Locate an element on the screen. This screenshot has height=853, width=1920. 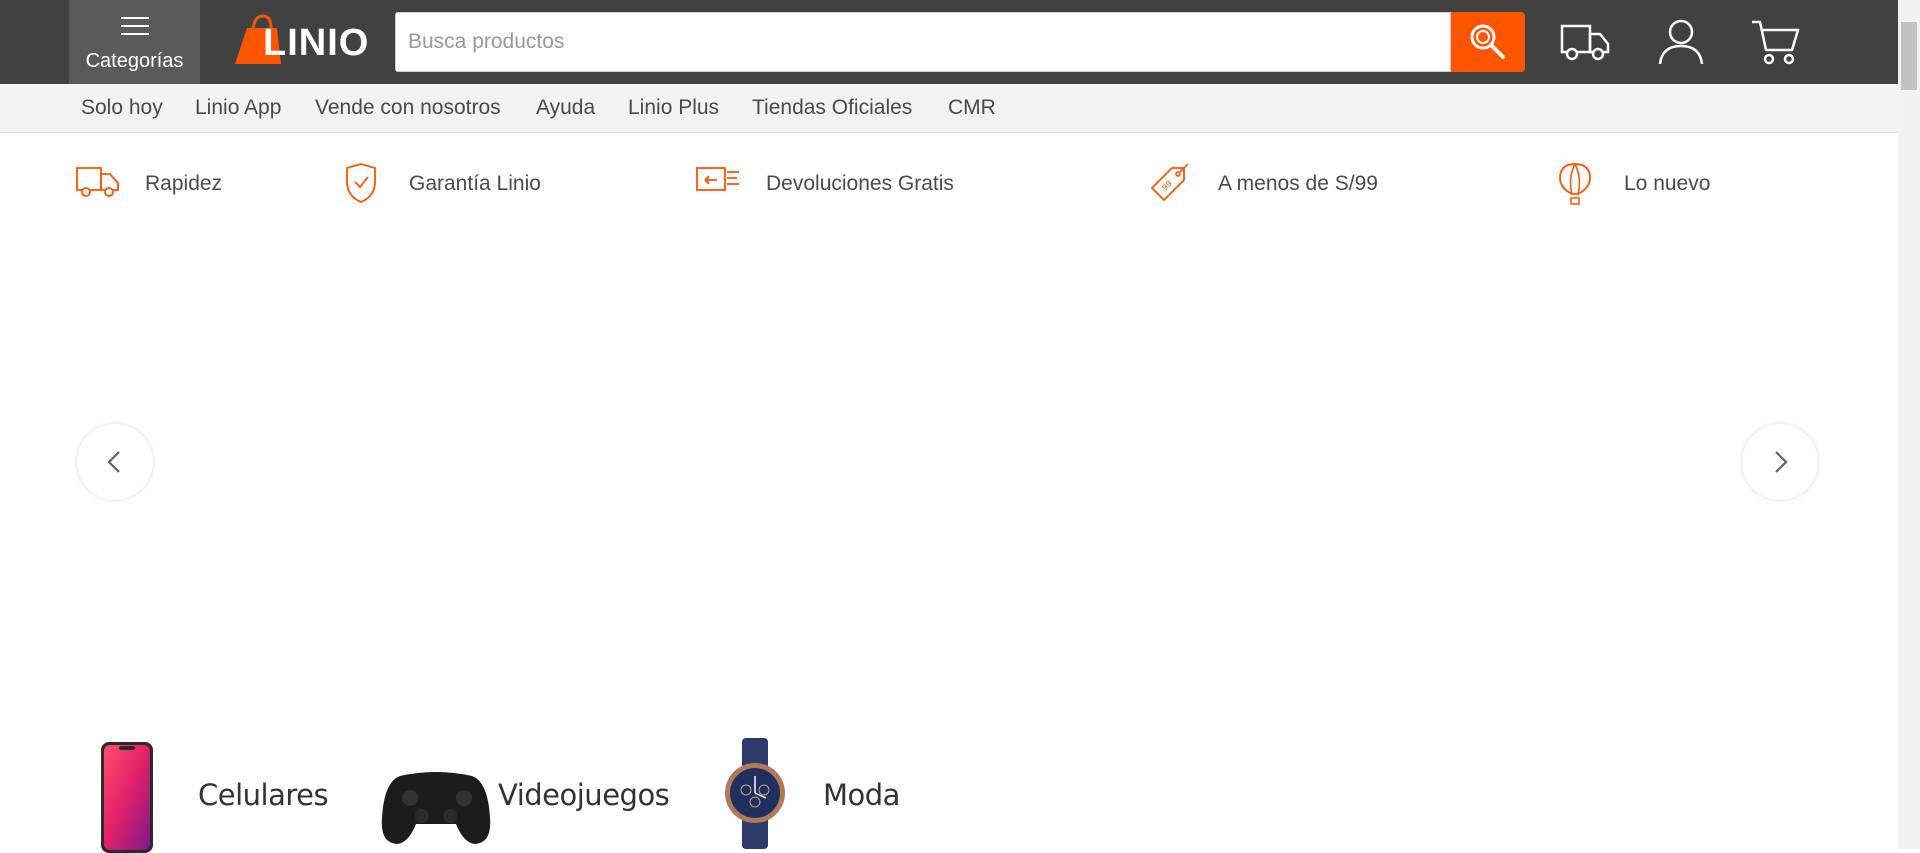
return-box-icon is located at coordinates (717, 179).